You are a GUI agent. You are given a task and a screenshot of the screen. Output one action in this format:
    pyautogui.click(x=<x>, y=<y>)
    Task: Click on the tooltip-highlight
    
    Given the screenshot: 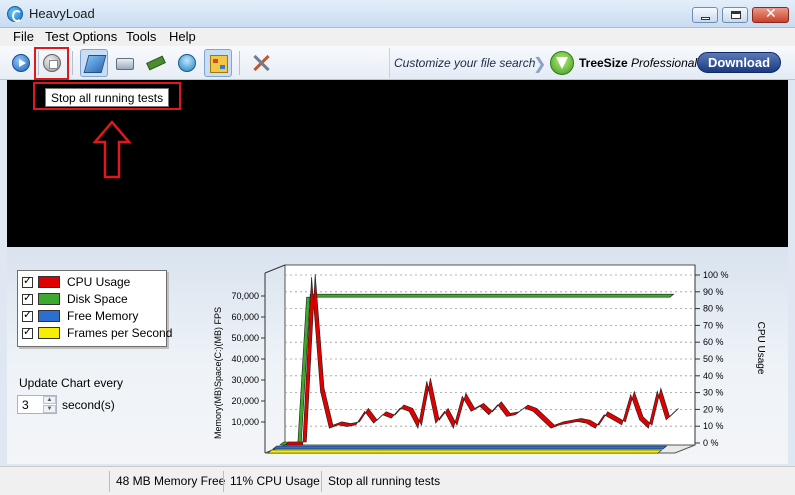 What is the action you would take?
    pyautogui.click(x=107, y=96)
    